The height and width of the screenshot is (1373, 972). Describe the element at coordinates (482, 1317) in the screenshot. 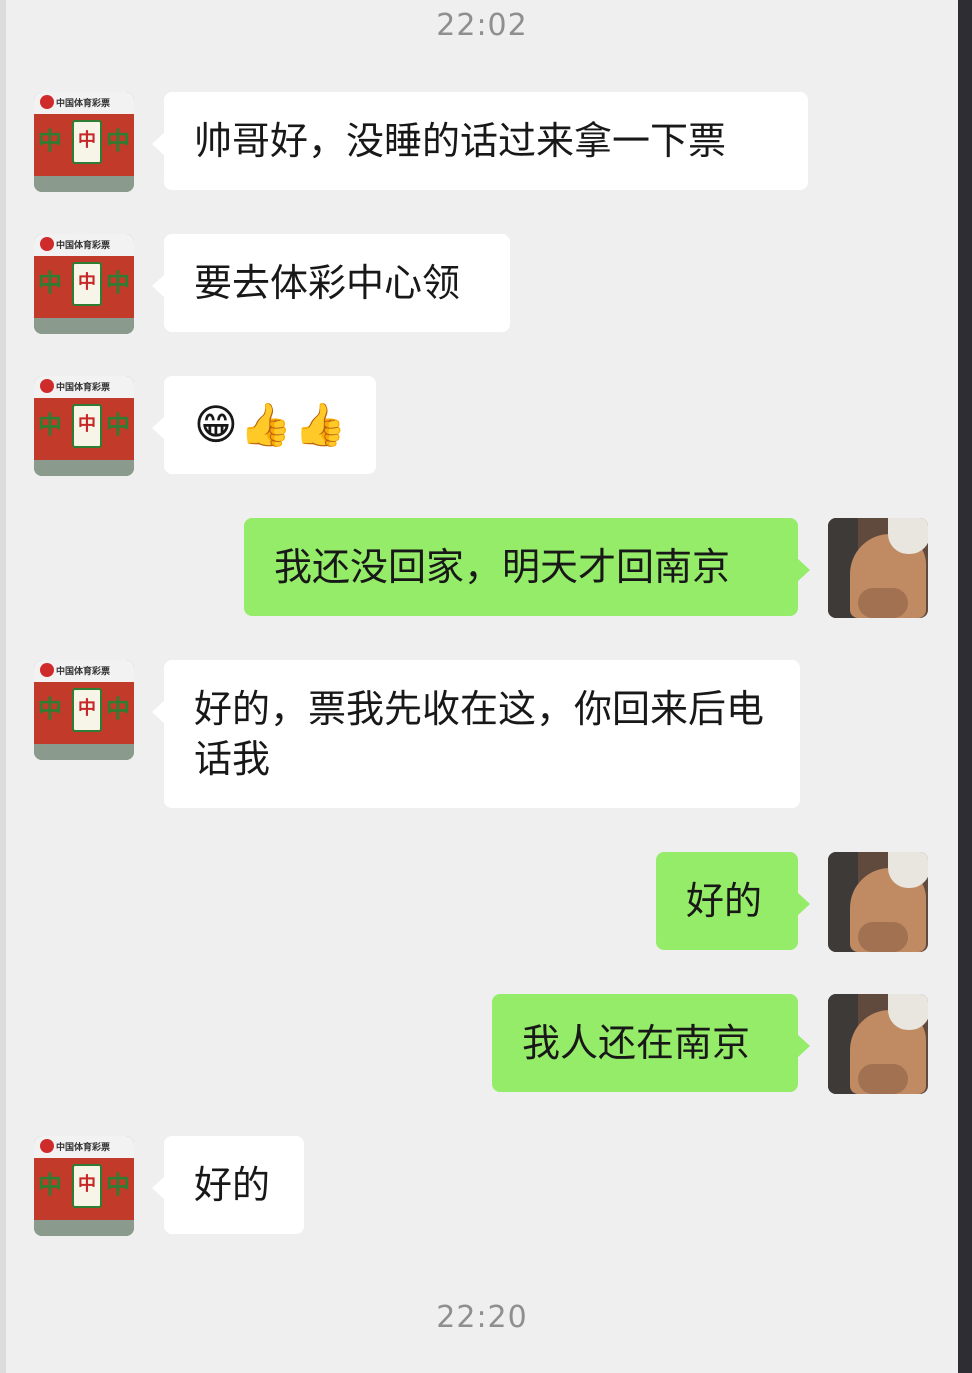

I see `timestamp: 22:20` at that location.